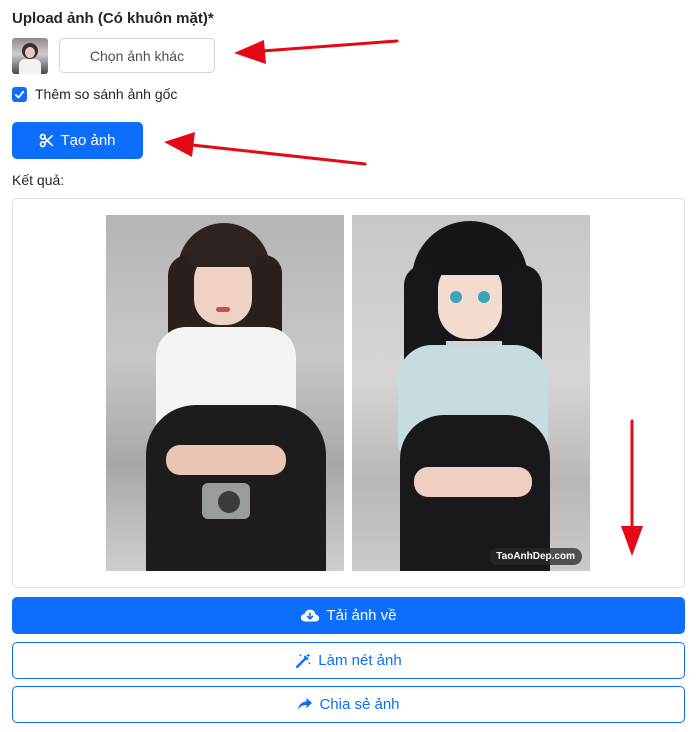 The height and width of the screenshot is (732, 696). What do you see at coordinates (360, 660) in the screenshot?
I see `sharpen-image-label: Làm nét ảnh` at bounding box center [360, 660].